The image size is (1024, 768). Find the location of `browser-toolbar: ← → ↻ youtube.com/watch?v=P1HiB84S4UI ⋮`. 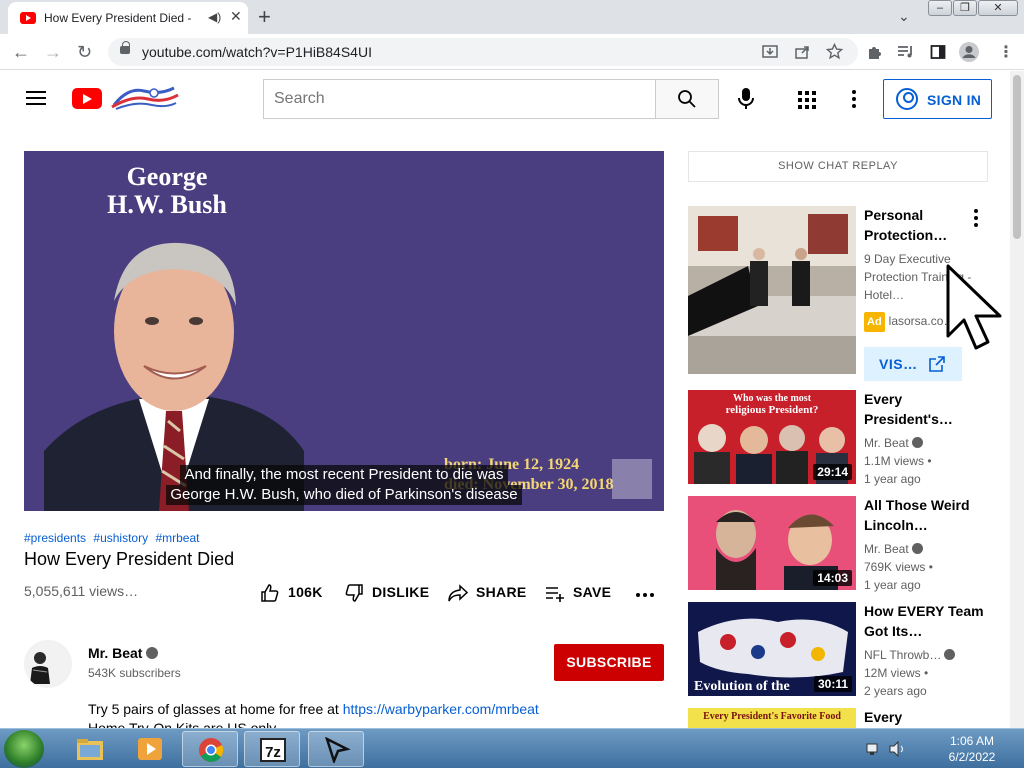

browser-toolbar: ← → ↻ youtube.com/watch?v=P1HiB84S4UI ⋮ is located at coordinates (512, 52).